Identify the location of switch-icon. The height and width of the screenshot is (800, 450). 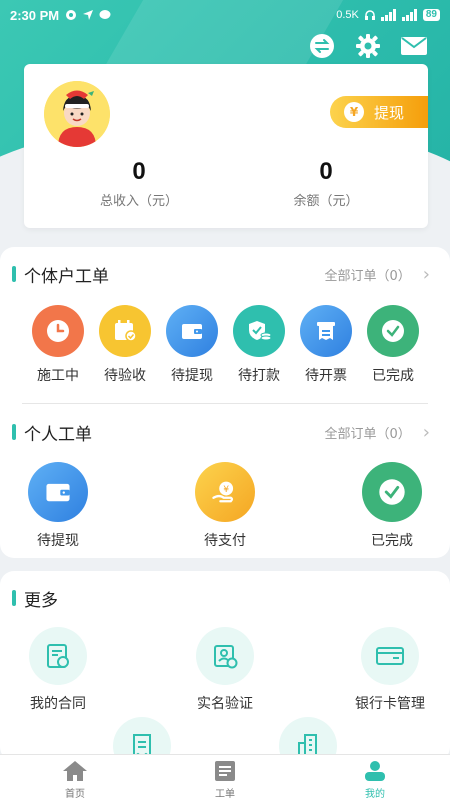
(322, 46).